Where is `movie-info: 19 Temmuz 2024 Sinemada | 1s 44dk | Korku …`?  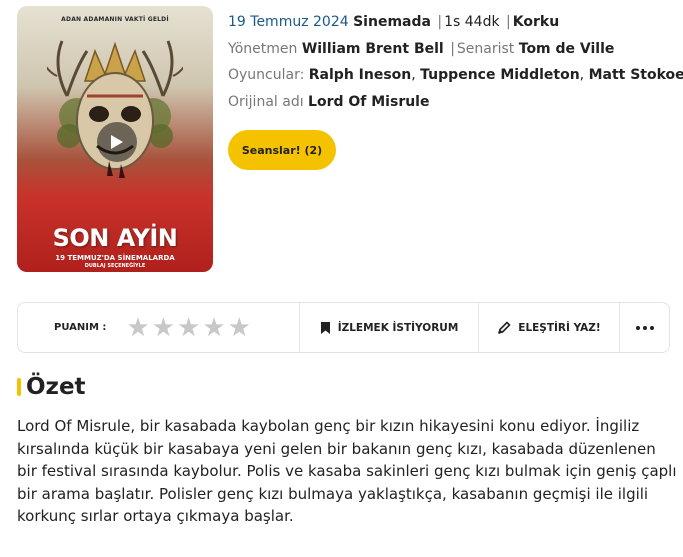
movie-info: 19 Temmuz 2024 Sinemada | 1s 44dk | Korku … is located at coordinates (455, 65).